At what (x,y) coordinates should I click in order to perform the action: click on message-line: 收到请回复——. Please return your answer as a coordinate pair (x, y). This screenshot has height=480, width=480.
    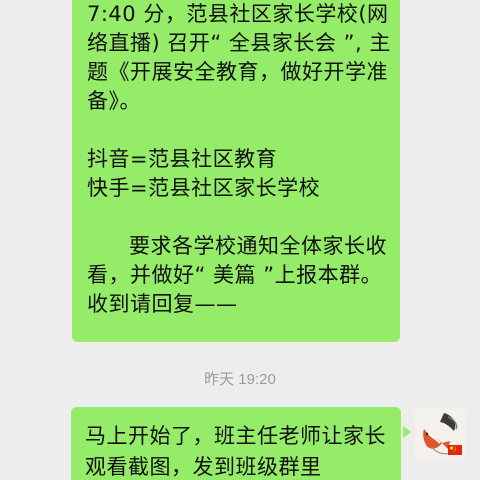
    Looking at the image, I should click on (162, 304).